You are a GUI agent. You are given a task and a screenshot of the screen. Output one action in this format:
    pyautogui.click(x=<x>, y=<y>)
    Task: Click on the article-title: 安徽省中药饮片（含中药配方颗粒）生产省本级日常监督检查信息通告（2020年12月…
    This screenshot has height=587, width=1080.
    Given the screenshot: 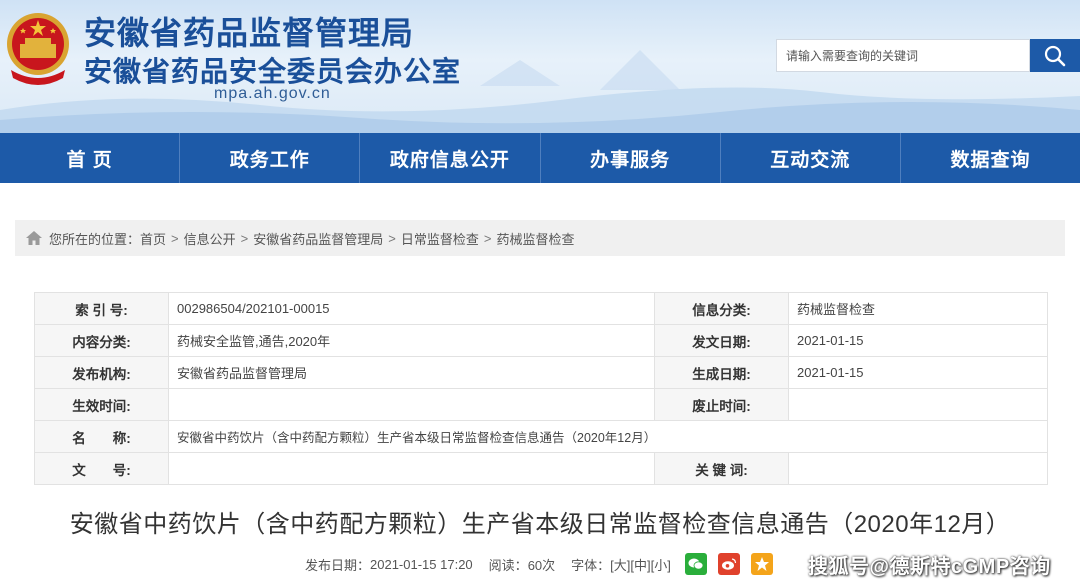 What is the action you would take?
    pyautogui.click(x=540, y=524)
    